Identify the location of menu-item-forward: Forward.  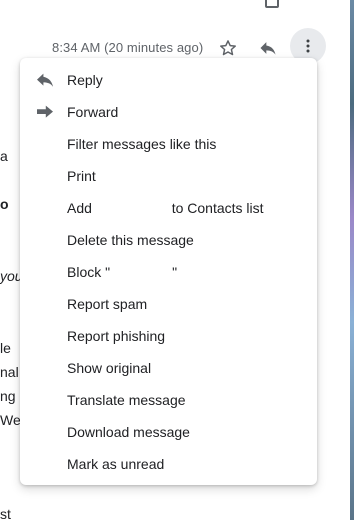
(168, 112).